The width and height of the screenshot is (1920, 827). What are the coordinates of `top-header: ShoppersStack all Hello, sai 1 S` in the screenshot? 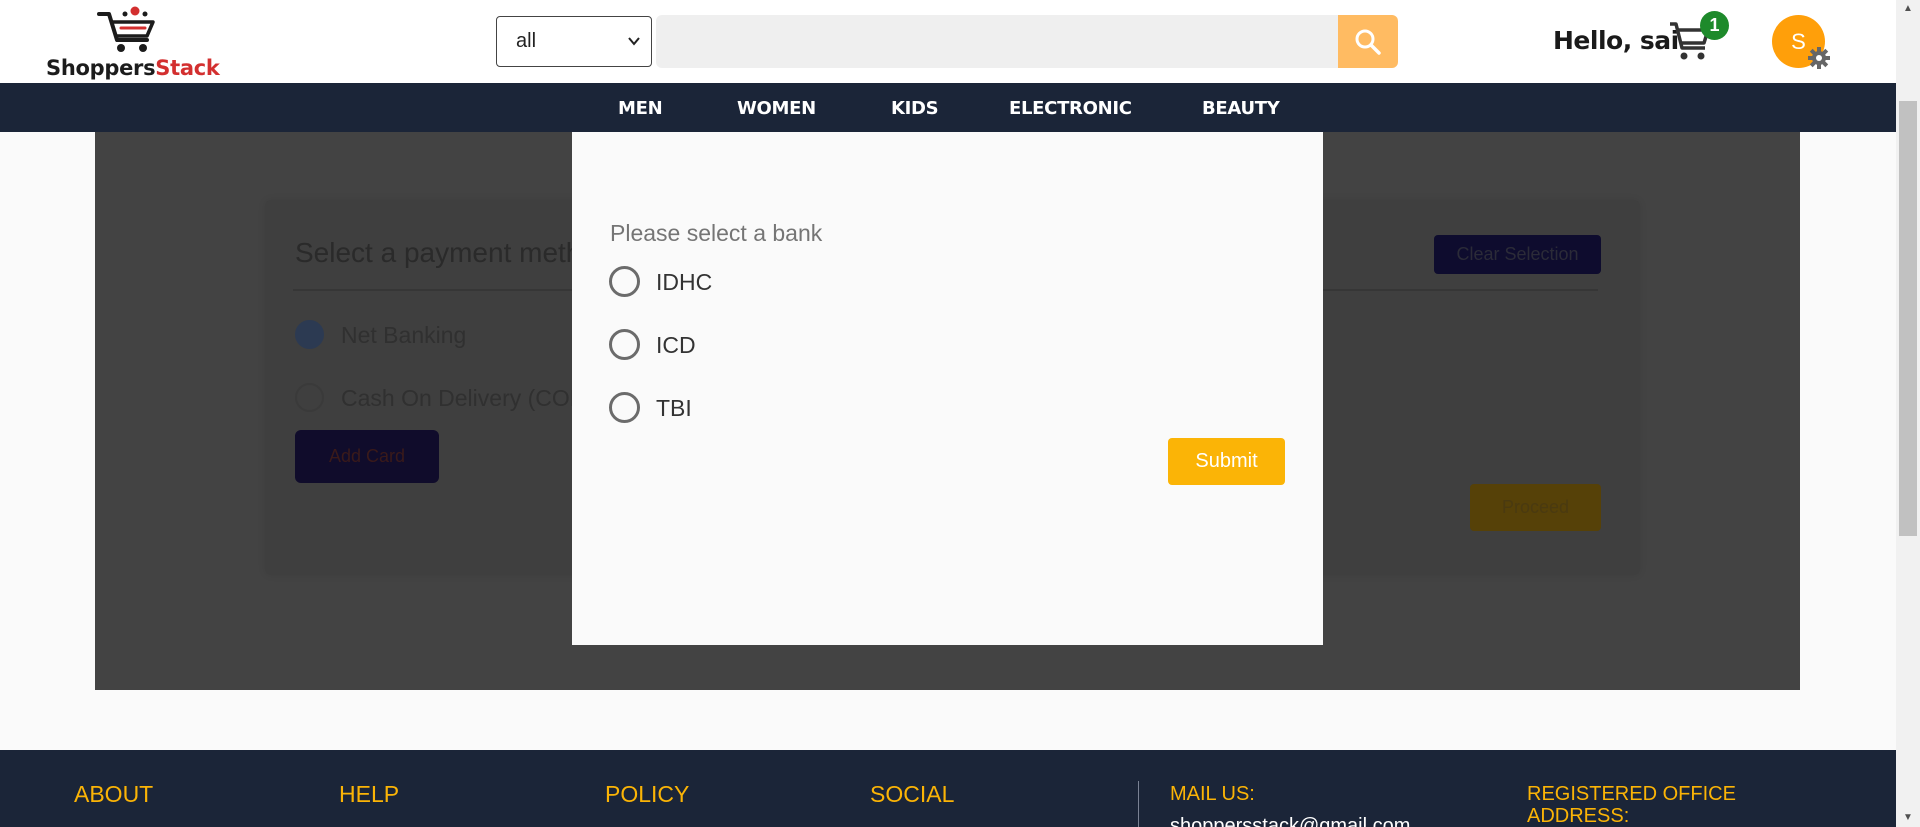 It's located at (948, 41).